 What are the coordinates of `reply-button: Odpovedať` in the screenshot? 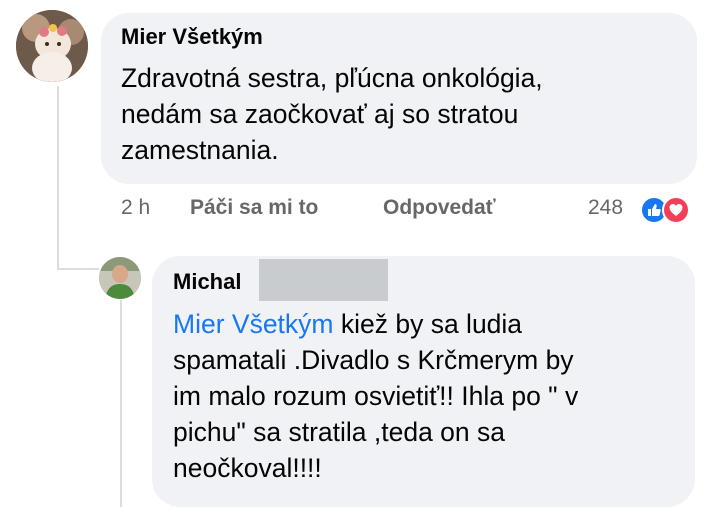 It's located at (439, 208).